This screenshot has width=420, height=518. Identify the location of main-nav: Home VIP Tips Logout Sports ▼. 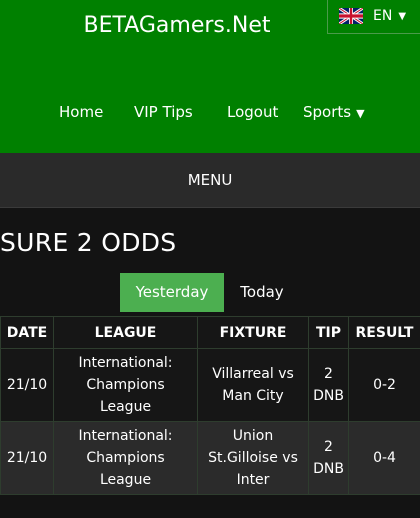
(210, 114).